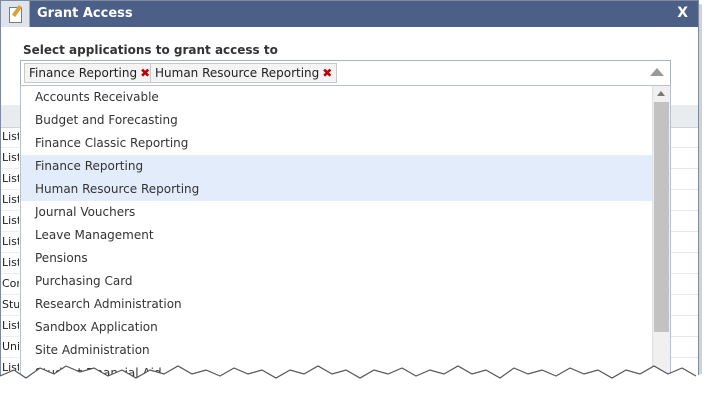 The width and height of the screenshot is (711, 408). Describe the element at coordinates (337, 373) in the screenshot. I see `option-student-financial-aid: Student Financial Aid` at that location.